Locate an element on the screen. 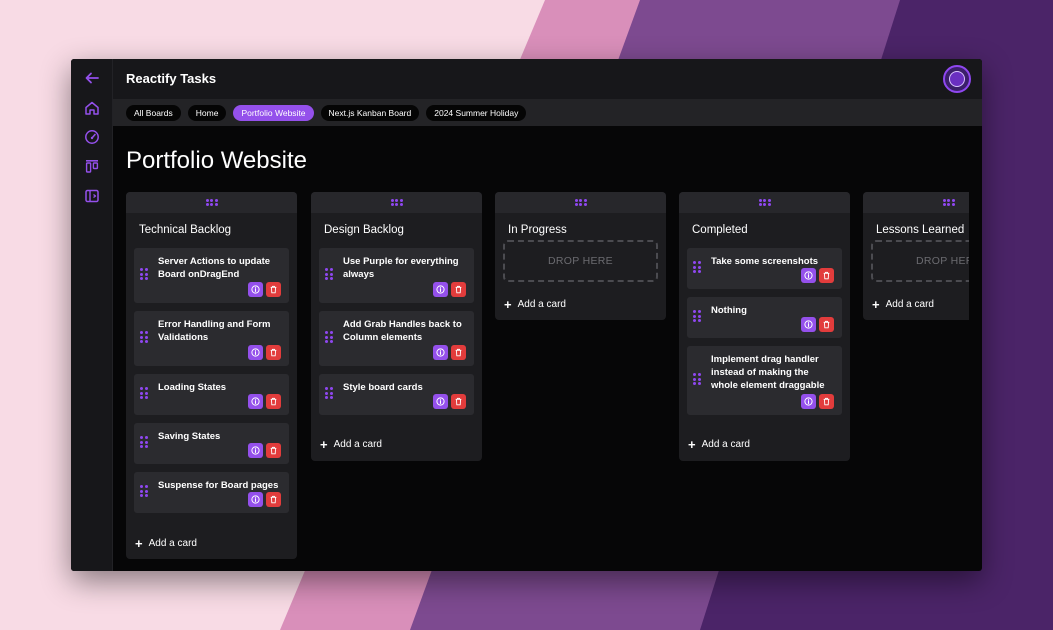  tab-all-boards: All Boards is located at coordinates (153, 112).